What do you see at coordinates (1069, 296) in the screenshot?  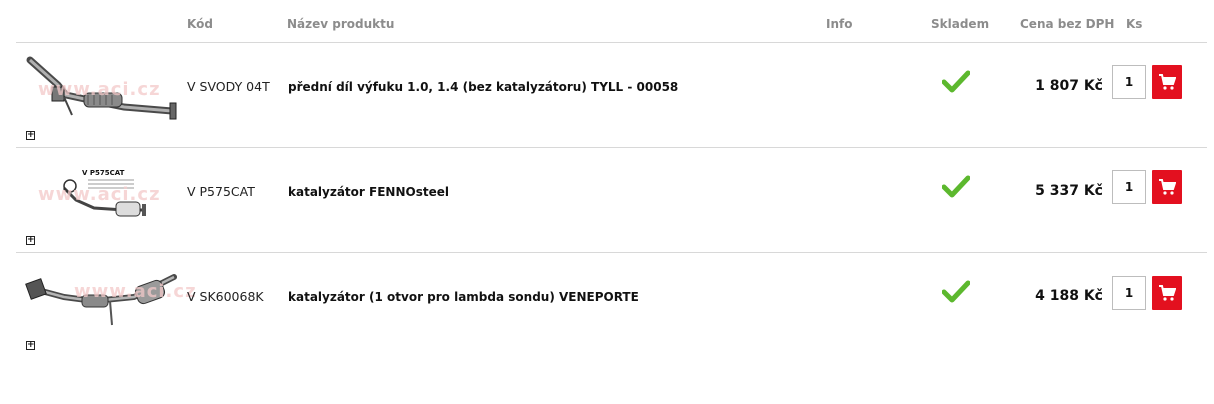 I see `product-price: 4 188 Kč` at bounding box center [1069, 296].